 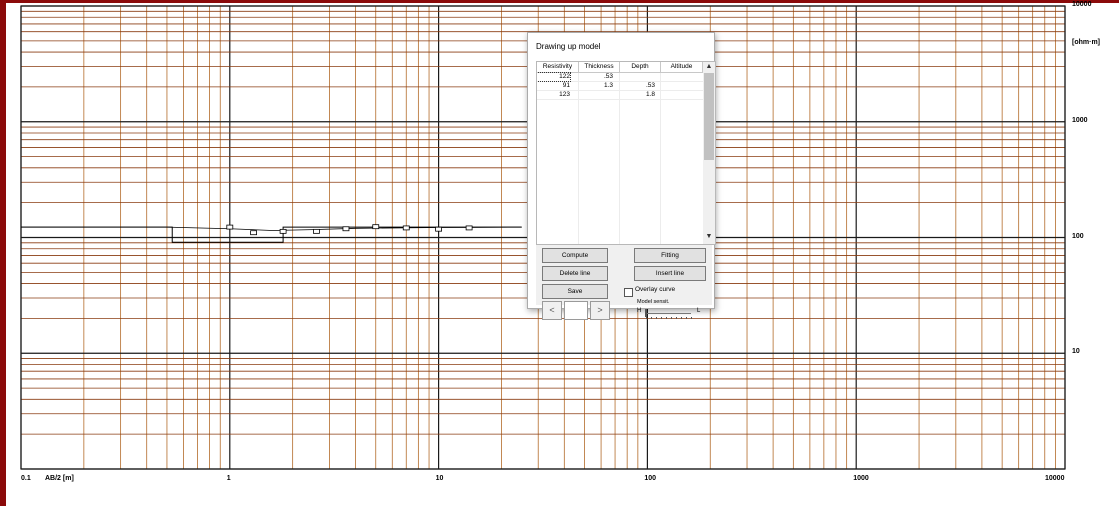 I want to click on y-tick-label: 10, so click(x=1076, y=352).